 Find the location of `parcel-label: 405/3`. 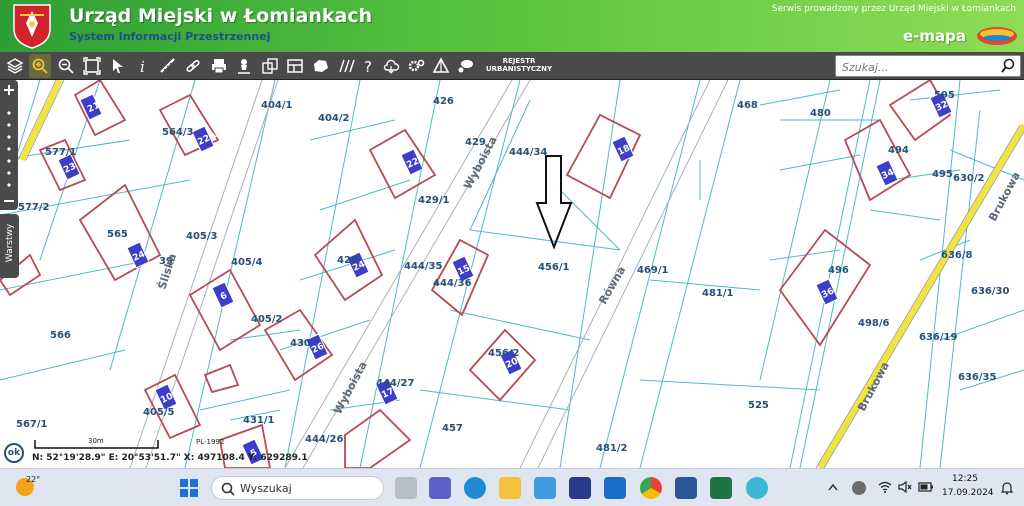

parcel-label: 405/3 is located at coordinates (202, 236).